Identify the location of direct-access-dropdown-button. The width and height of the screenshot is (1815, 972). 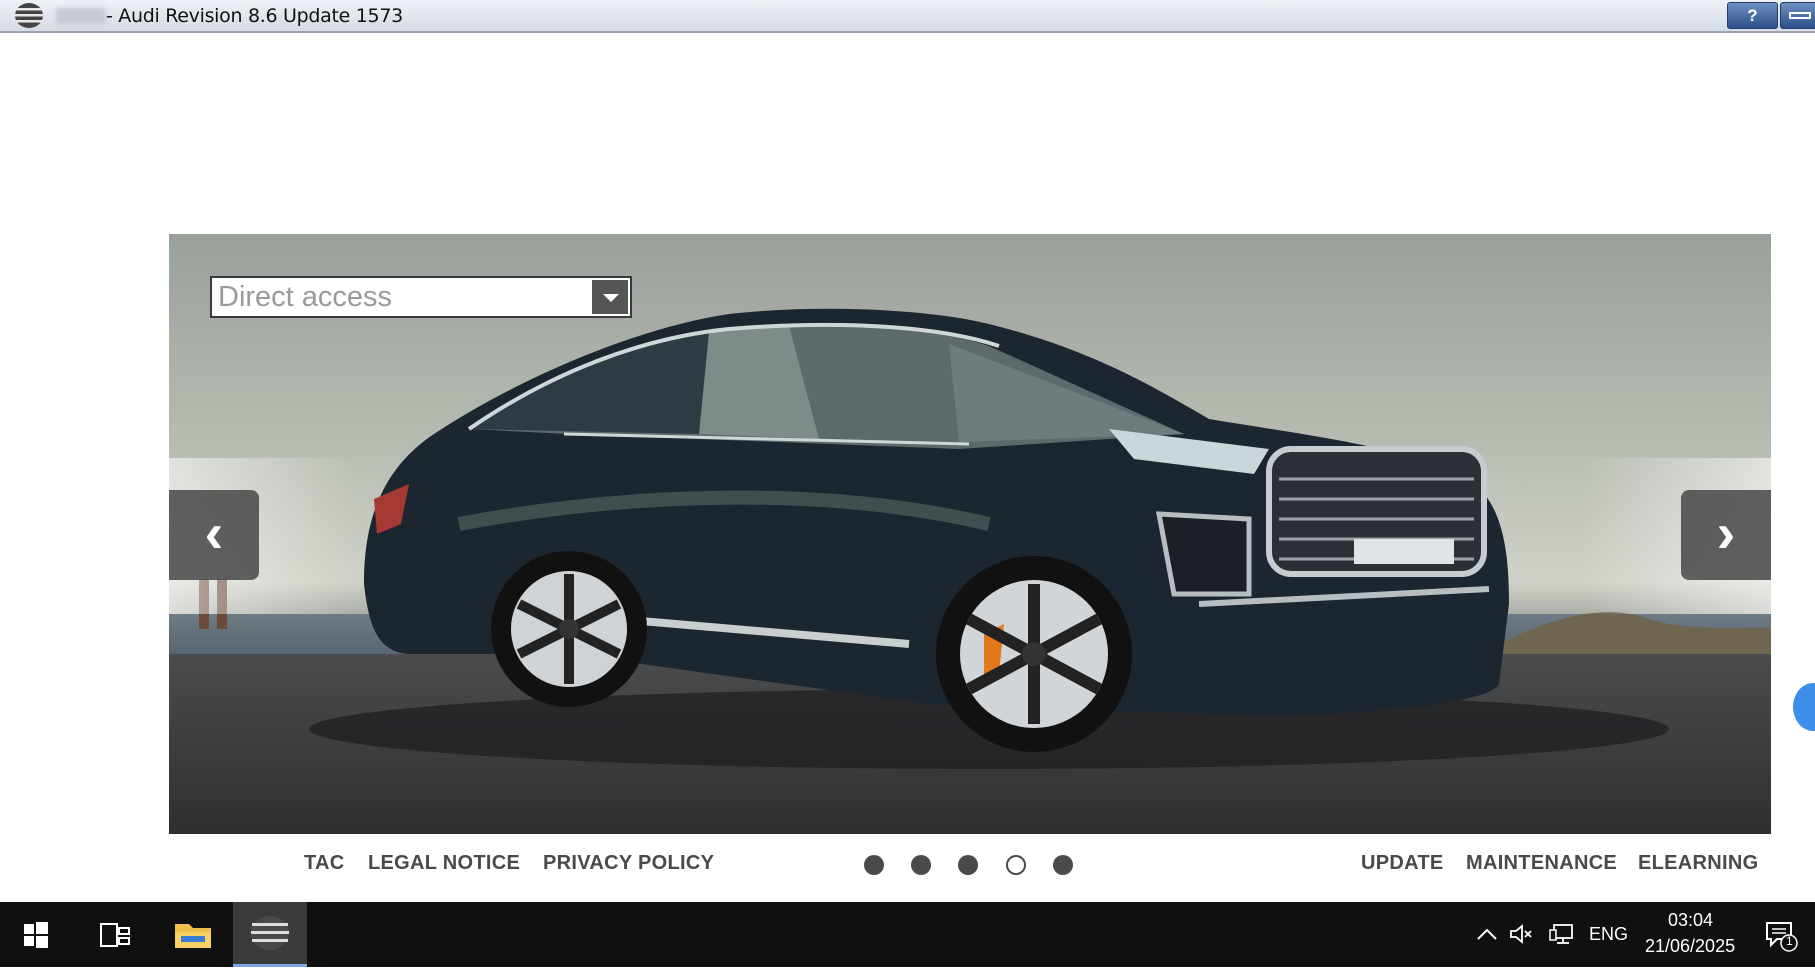
(610, 297).